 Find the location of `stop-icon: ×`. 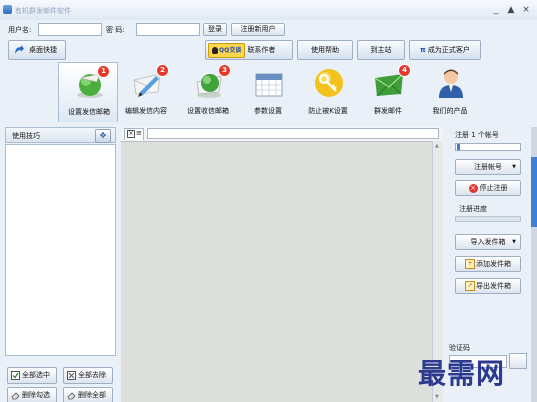

stop-icon: × is located at coordinates (473, 188).